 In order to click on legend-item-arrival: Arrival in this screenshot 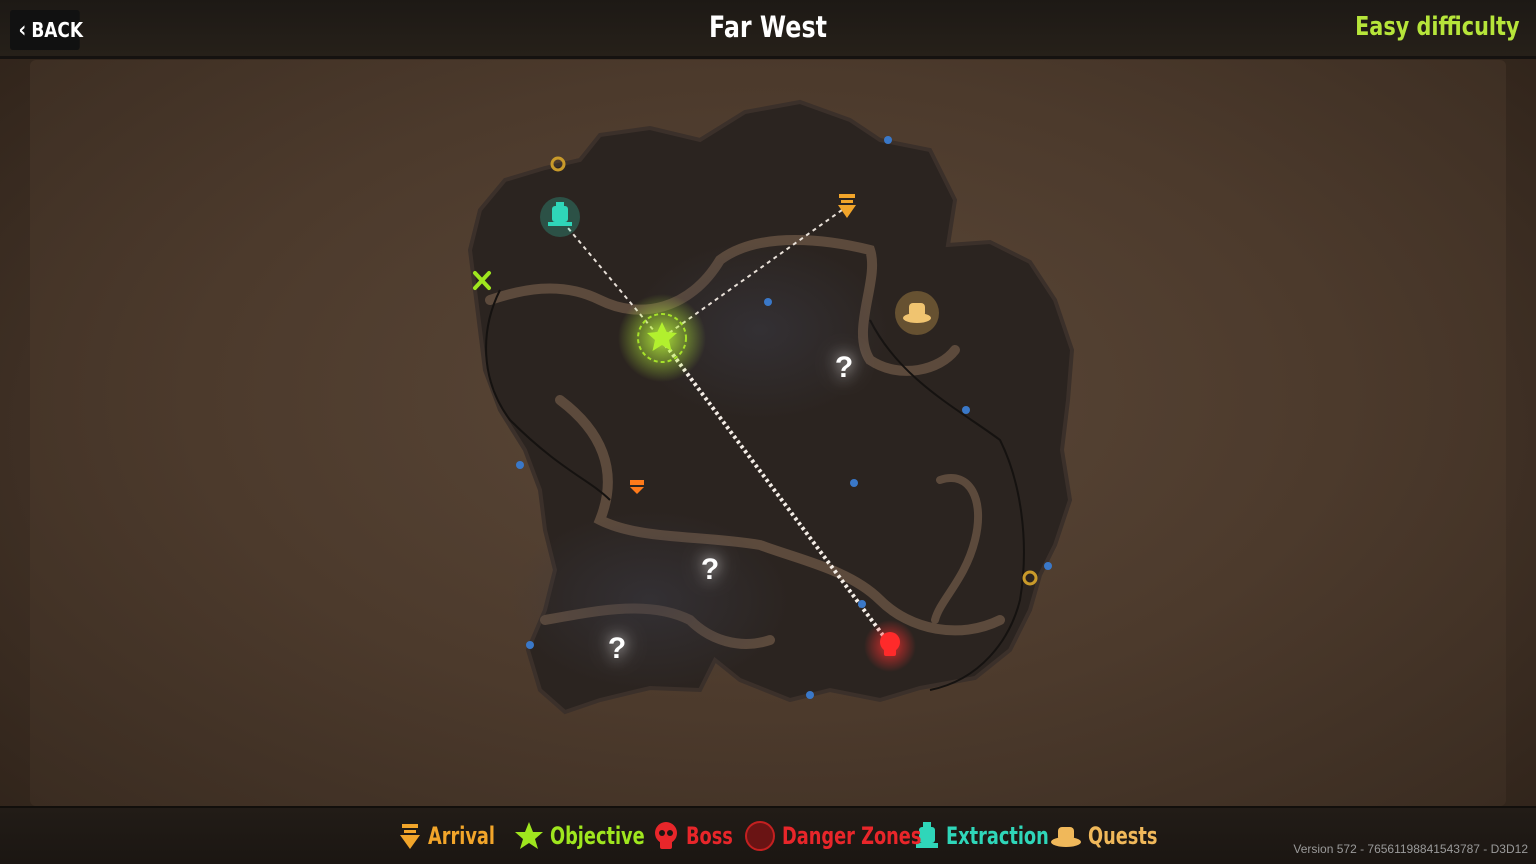, I will do `click(447, 836)`.